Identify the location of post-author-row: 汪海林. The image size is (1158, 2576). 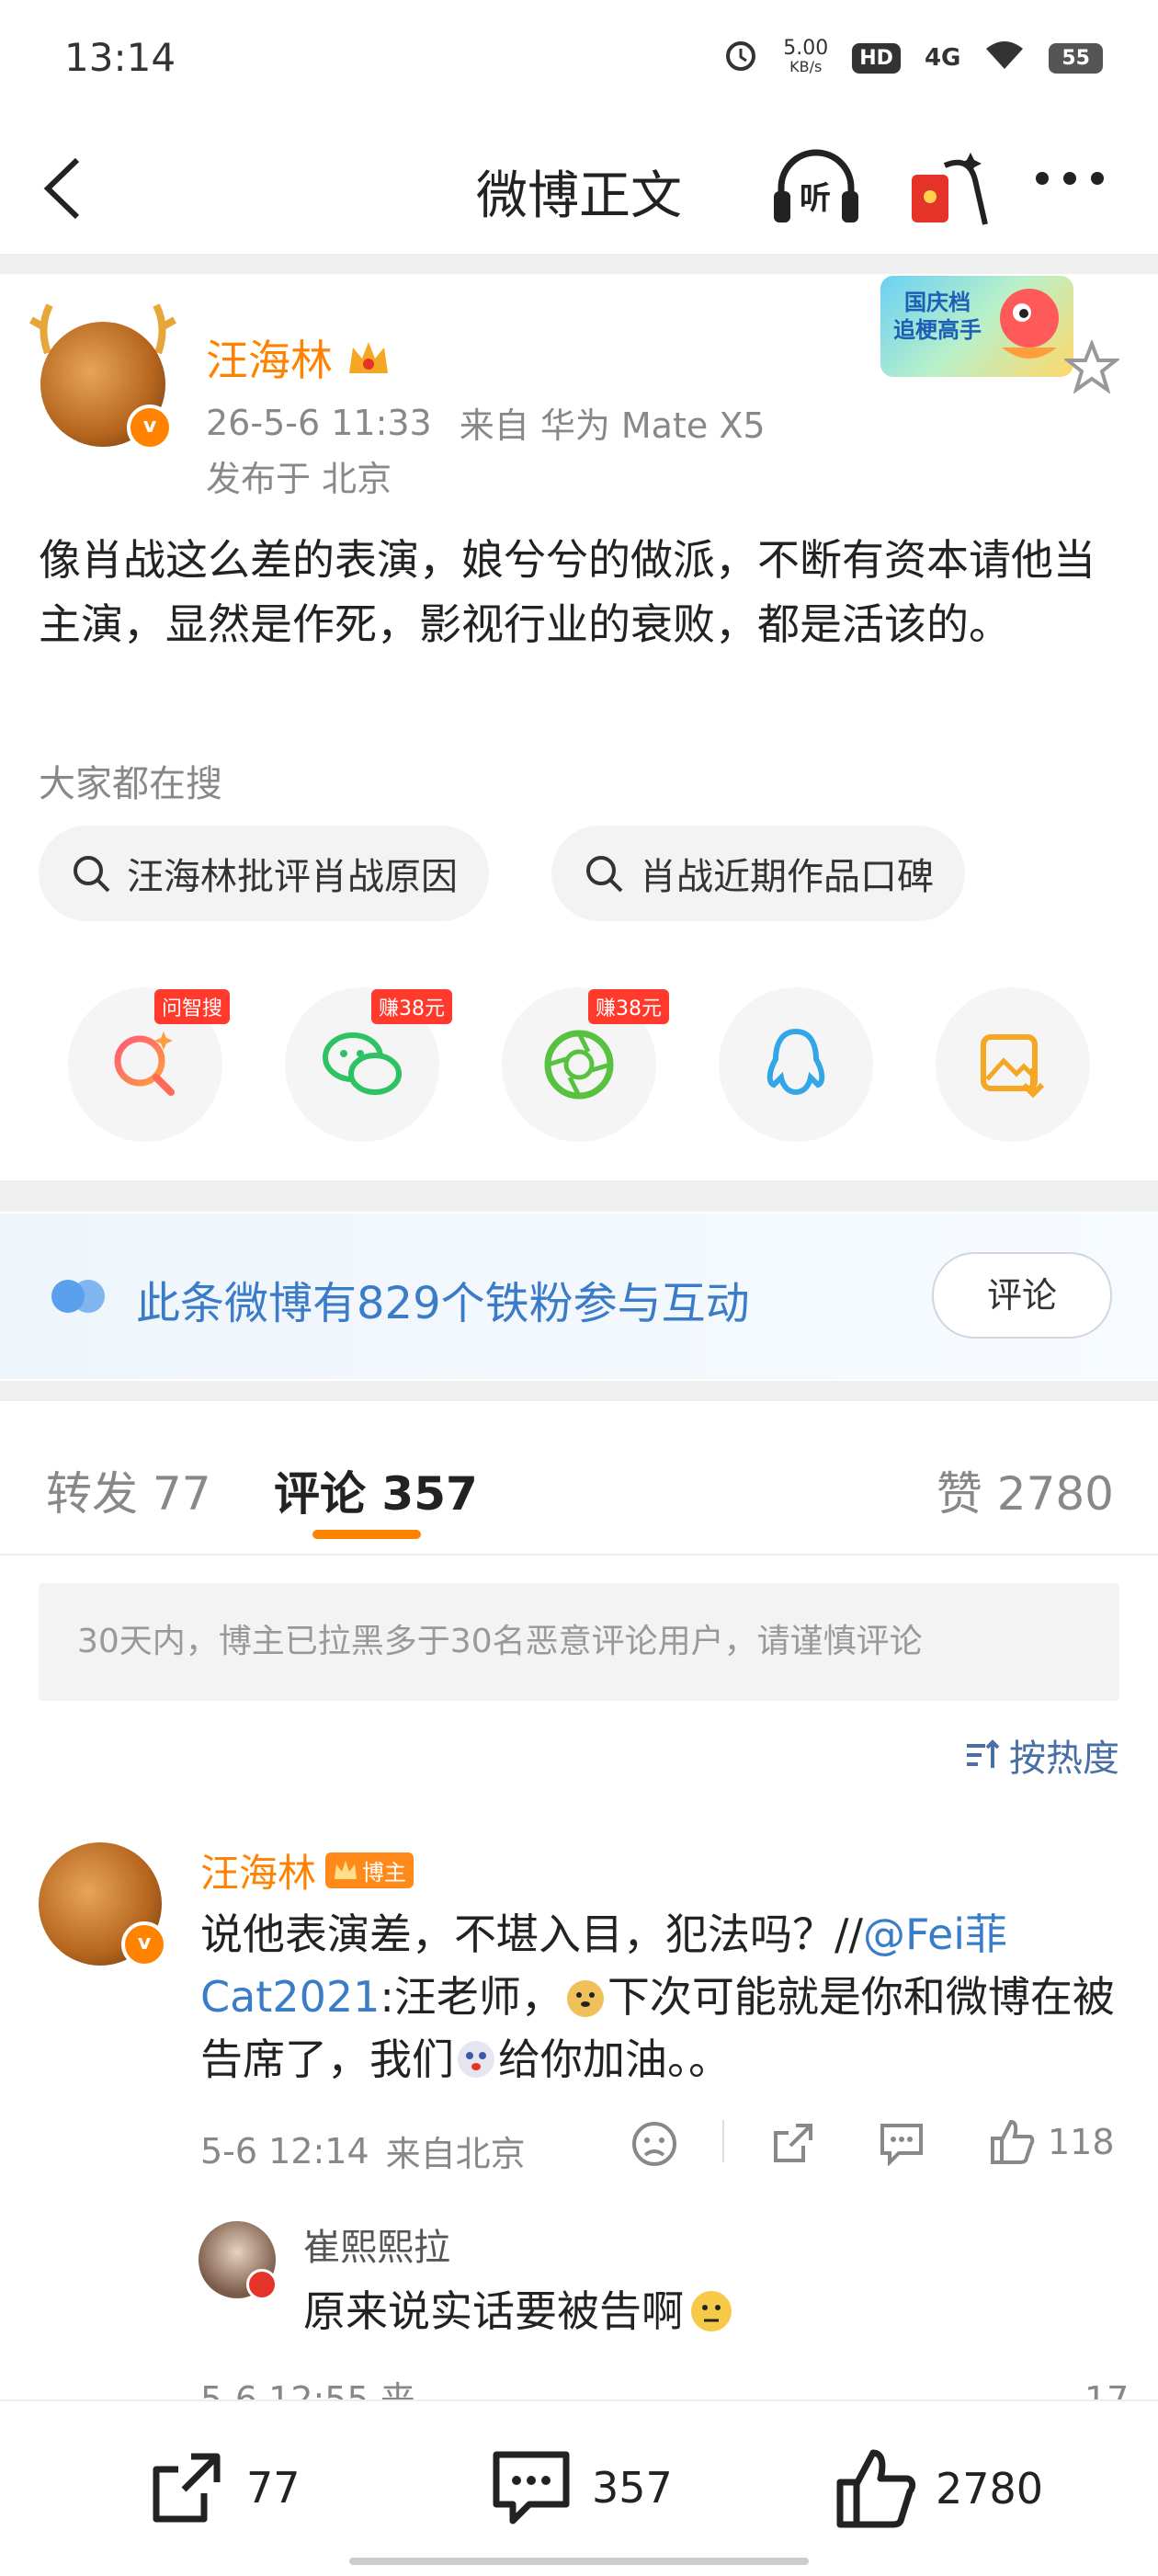
(299, 357).